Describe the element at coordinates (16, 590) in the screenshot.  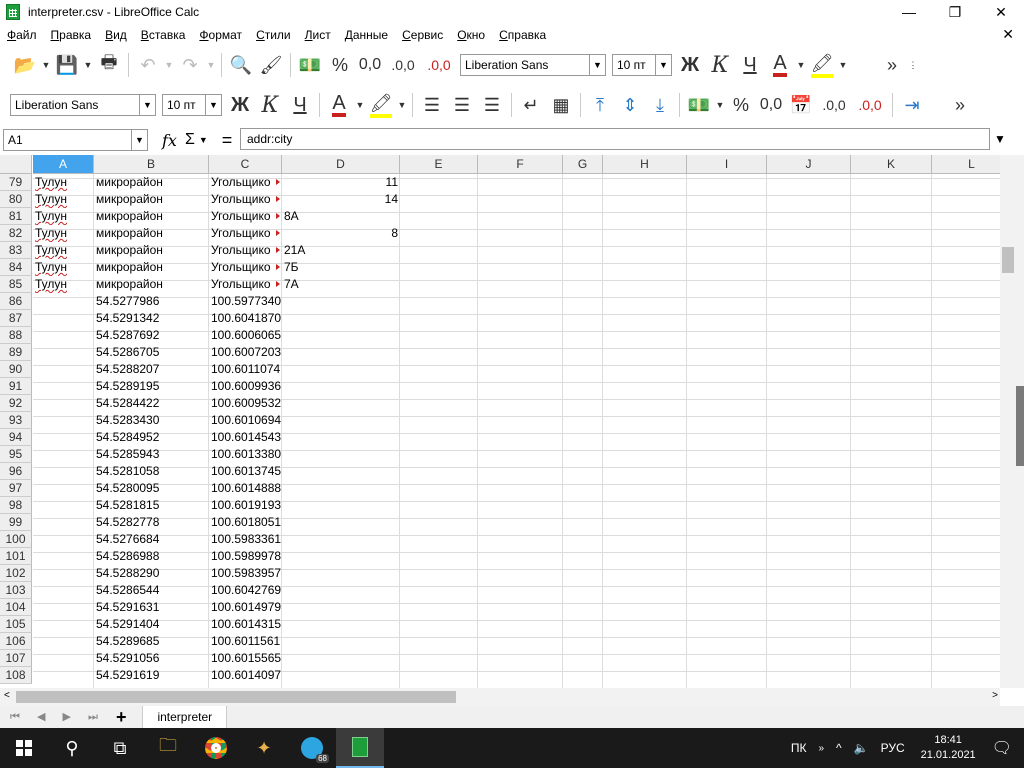
I see `row-header: 103` at that location.